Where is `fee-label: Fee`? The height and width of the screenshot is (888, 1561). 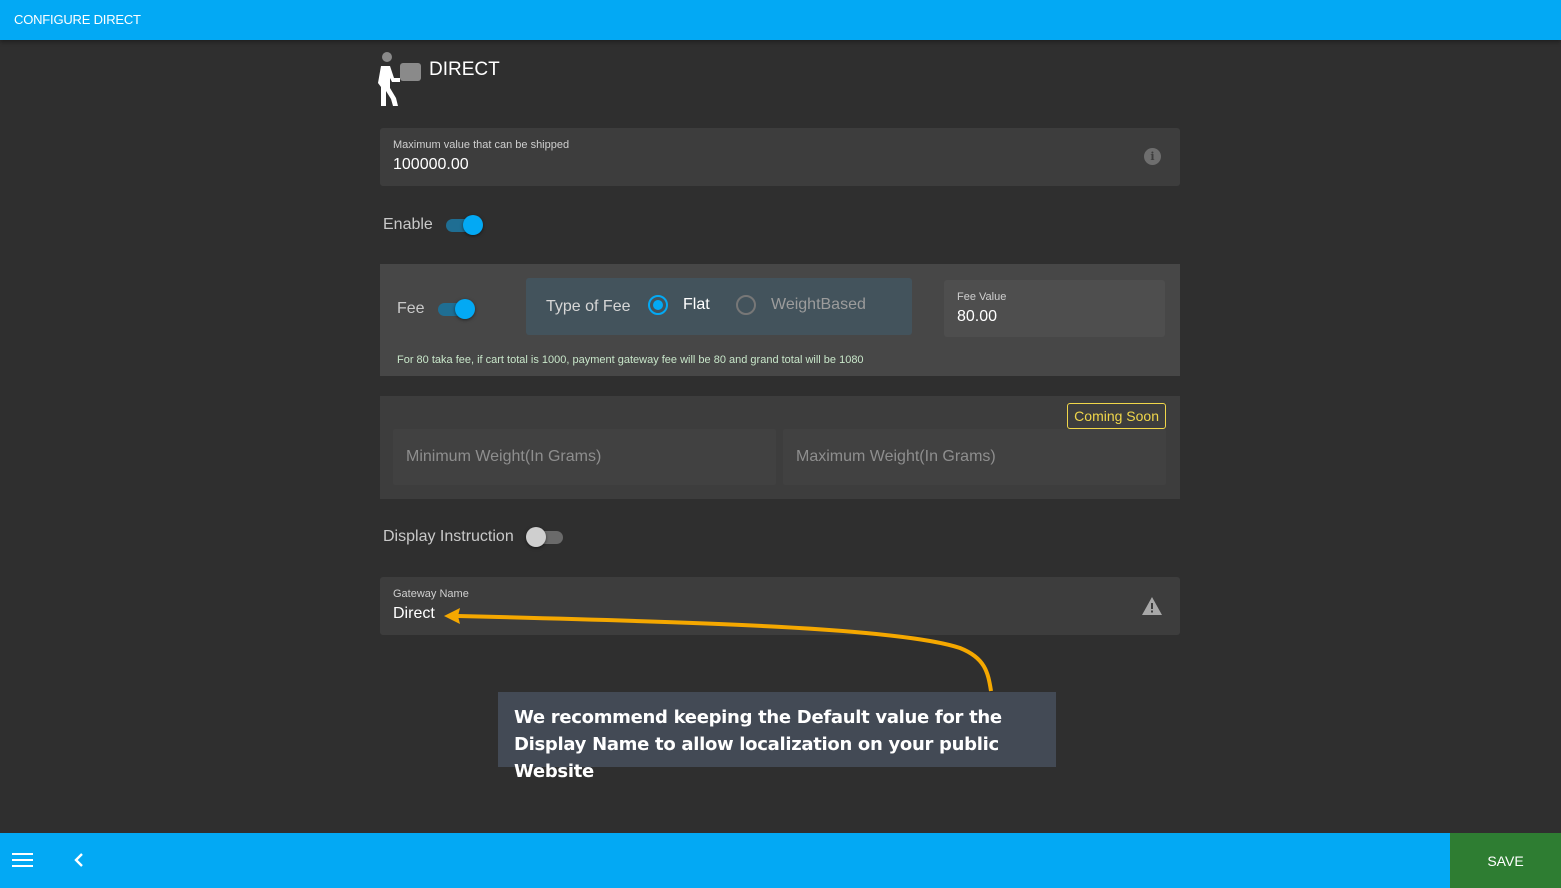 fee-label: Fee is located at coordinates (411, 308).